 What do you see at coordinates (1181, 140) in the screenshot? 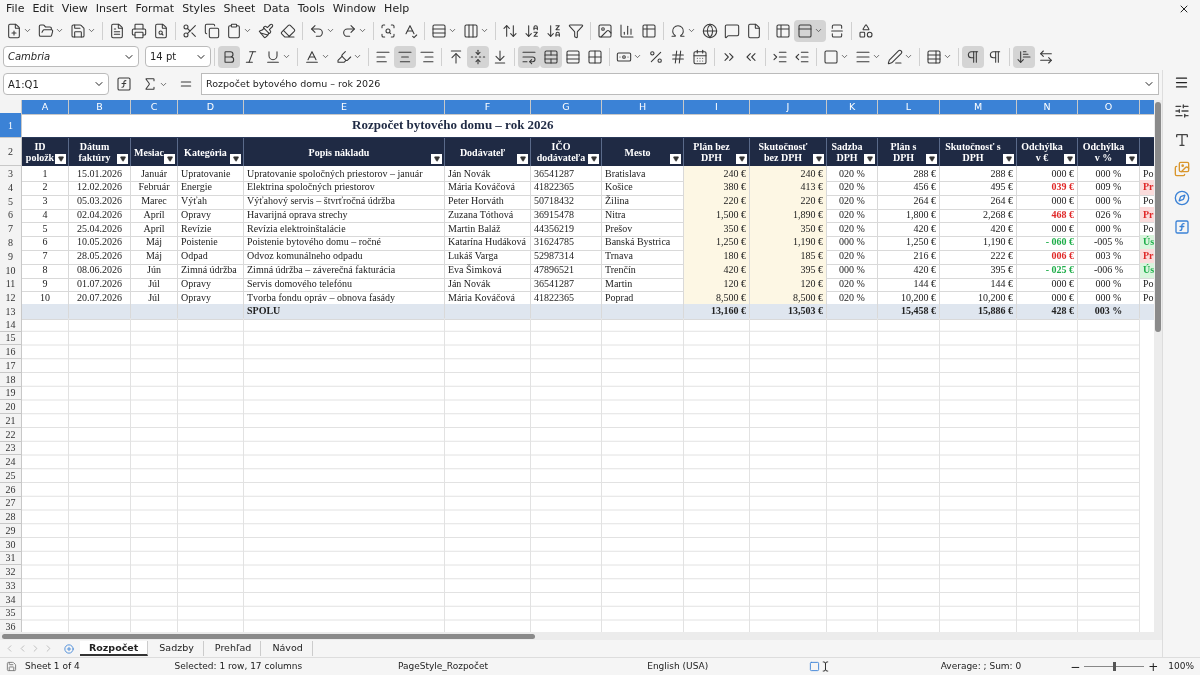
I see `styles-icon` at bounding box center [1181, 140].